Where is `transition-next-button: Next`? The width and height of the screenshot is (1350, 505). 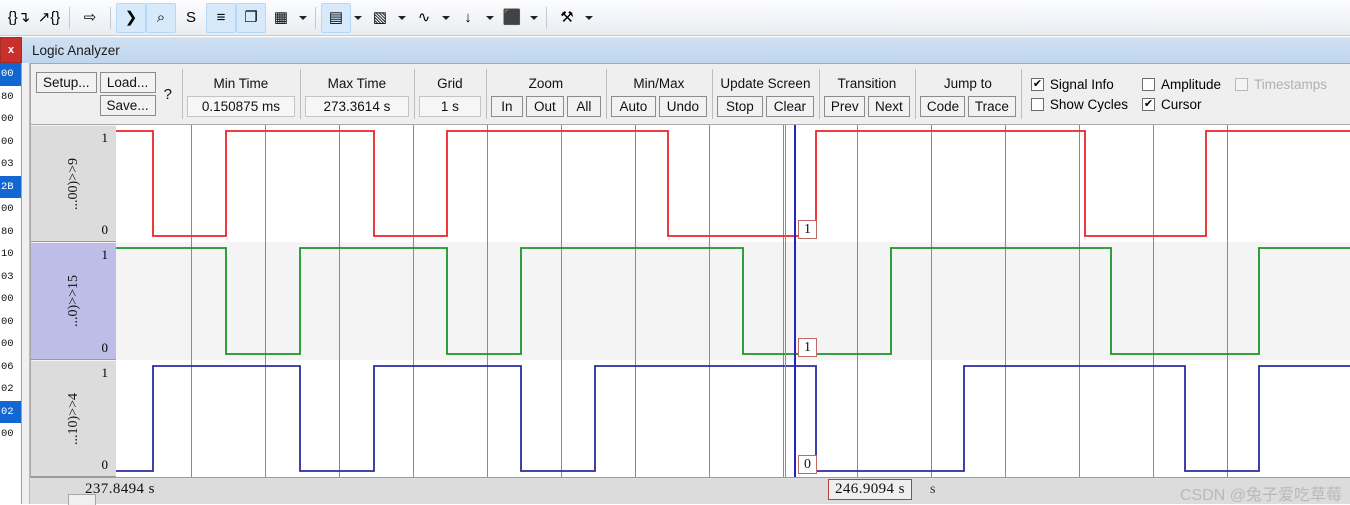
transition-next-button: Next is located at coordinates (888, 106).